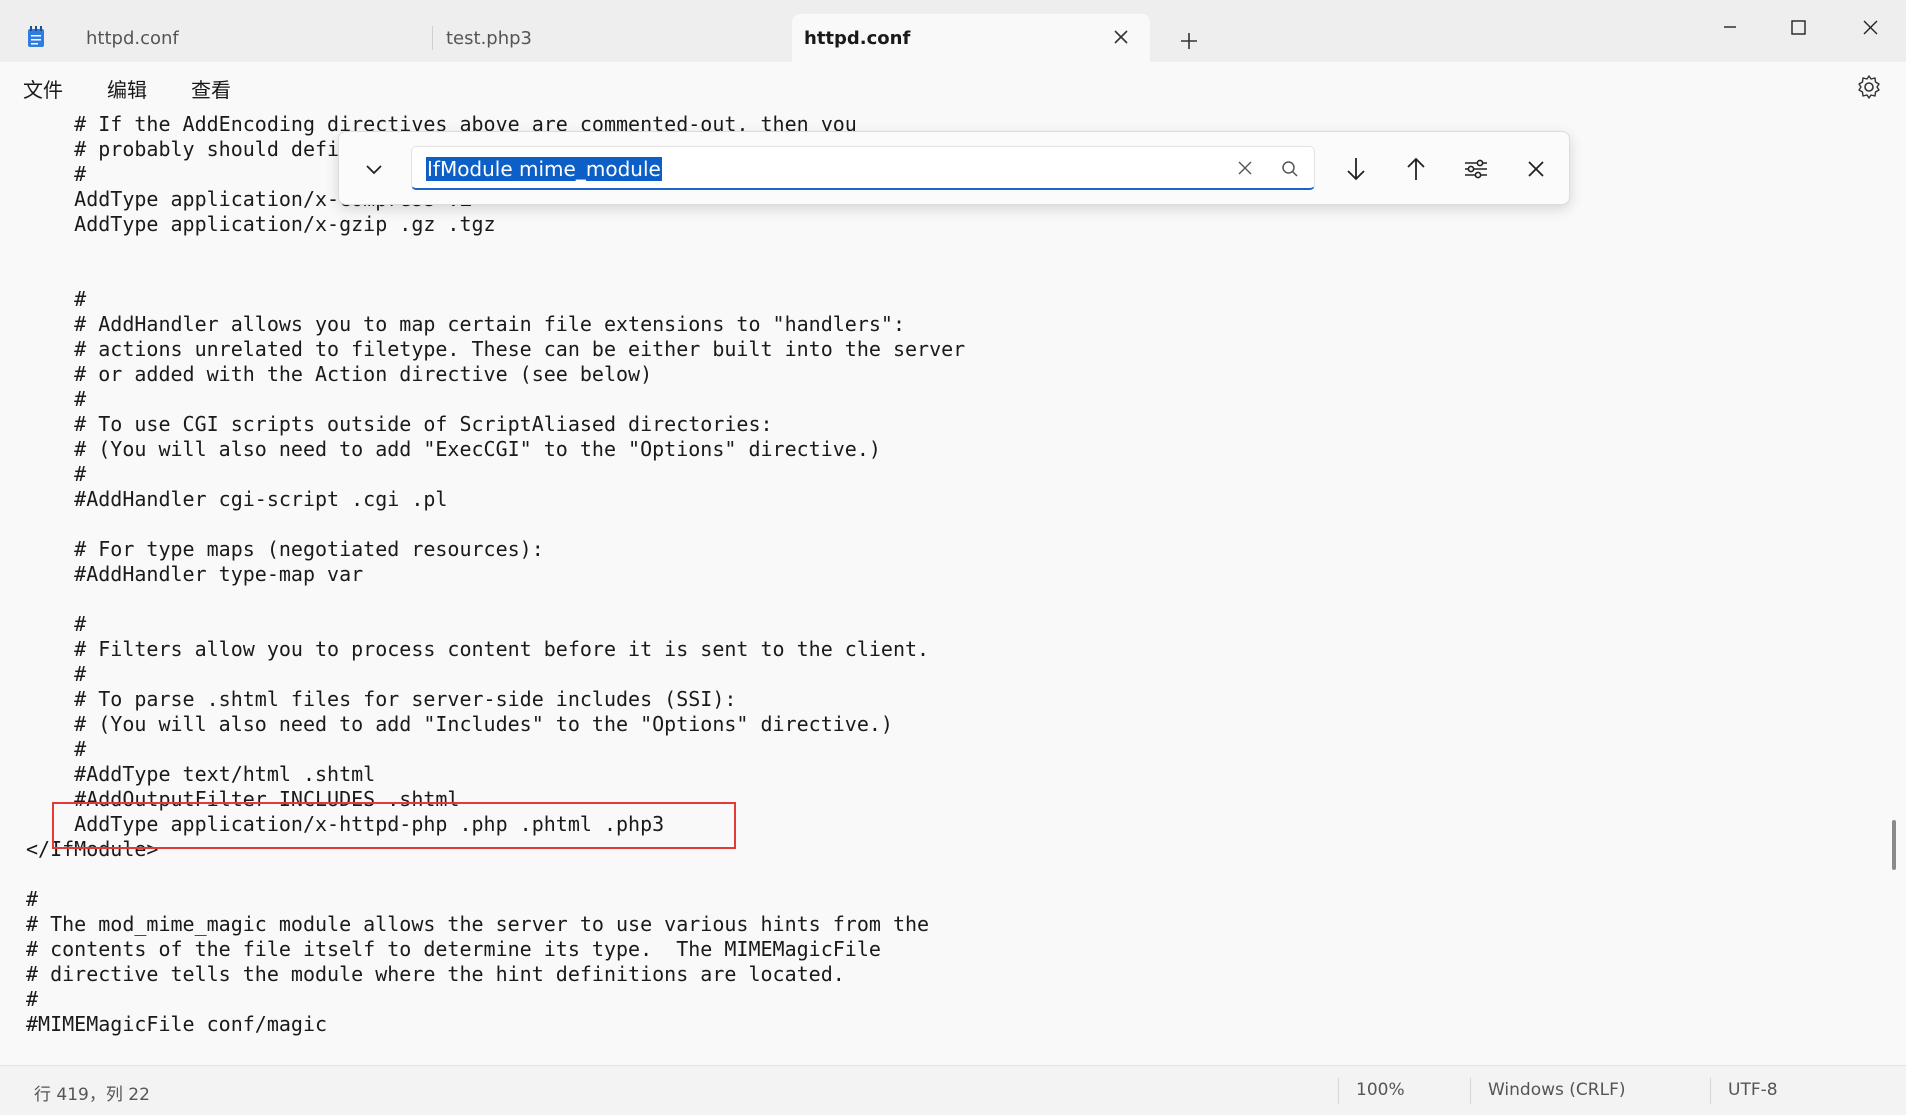 The height and width of the screenshot is (1115, 1906). Describe the element at coordinates (489, 38) in the screenshot. I see `tab-label: test.php3` at that location.